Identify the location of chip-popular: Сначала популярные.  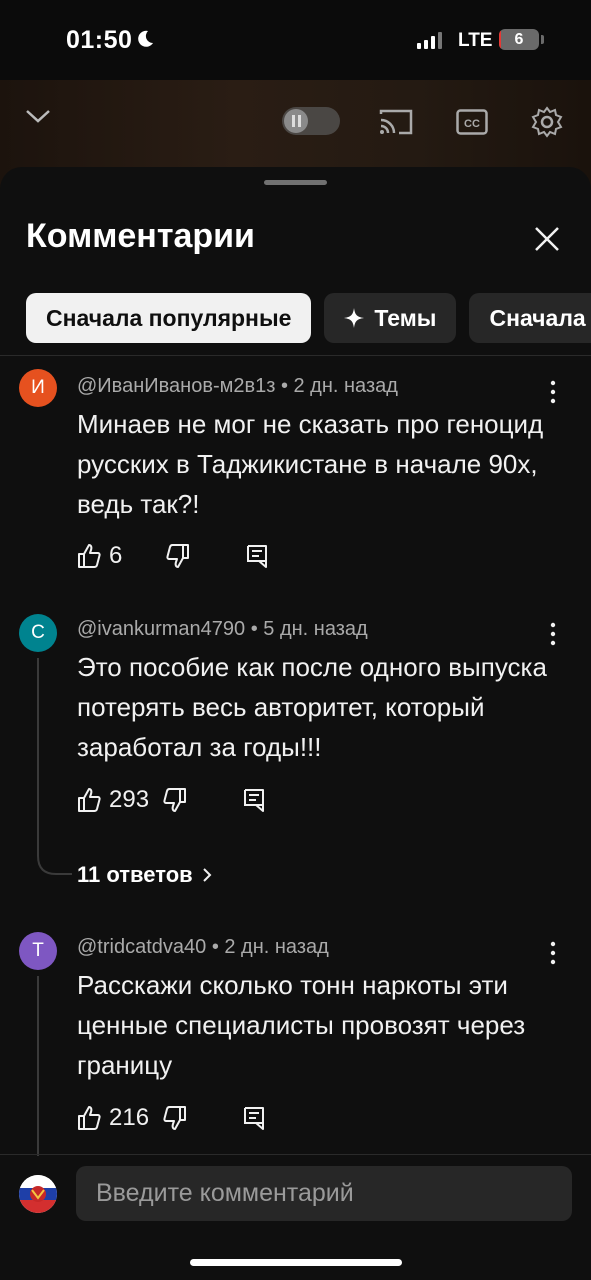
(169, 318).